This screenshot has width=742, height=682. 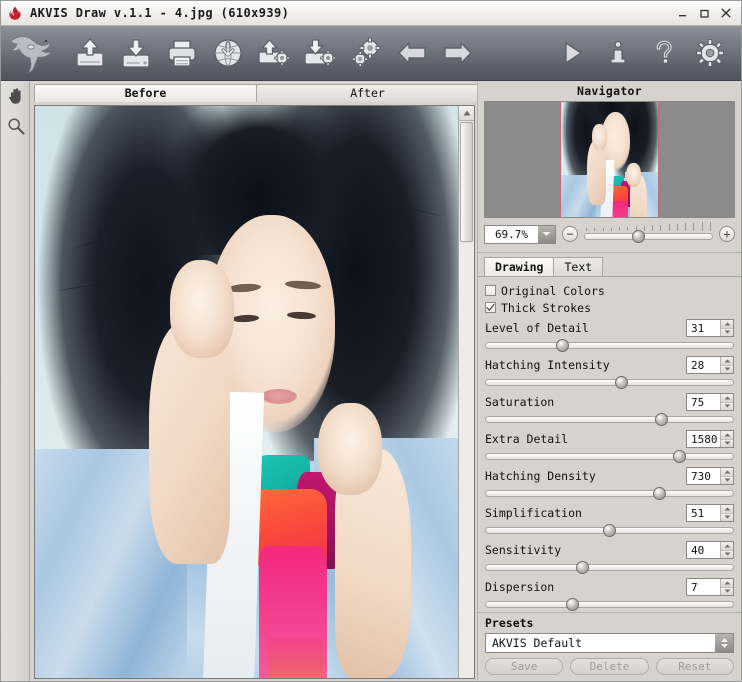 I want to click on navigator-thumbnail: AKVIS DRAWING by PHOTOGRAPHER, so click(x=609, y=159).